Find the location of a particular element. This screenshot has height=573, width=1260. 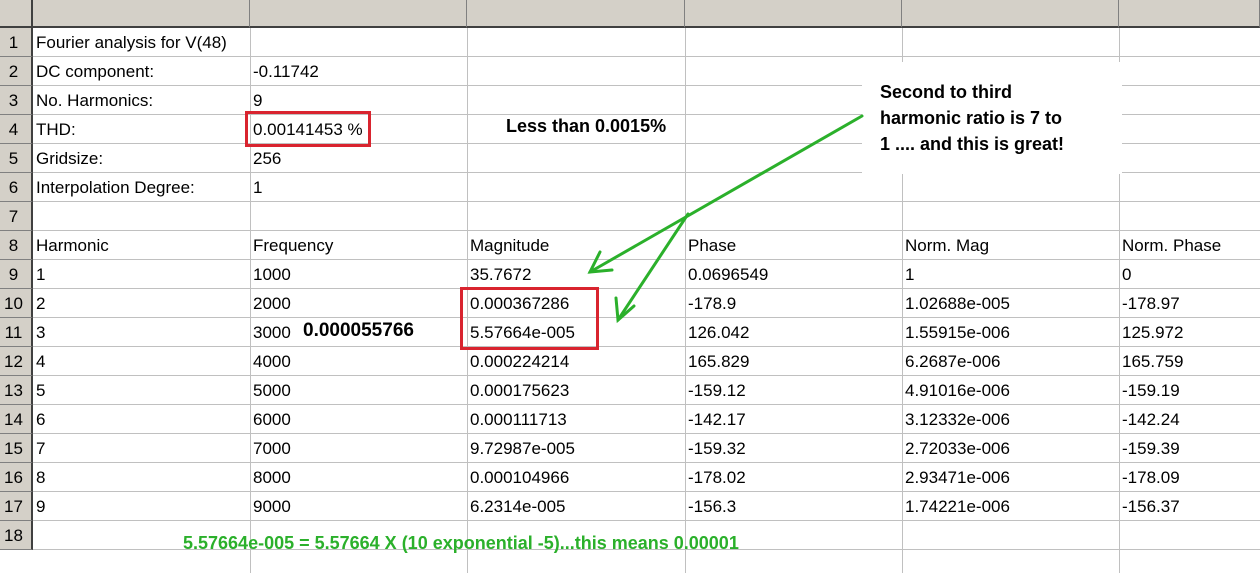

arrow-to-second-harmonic is located at coordinates (726, 194).